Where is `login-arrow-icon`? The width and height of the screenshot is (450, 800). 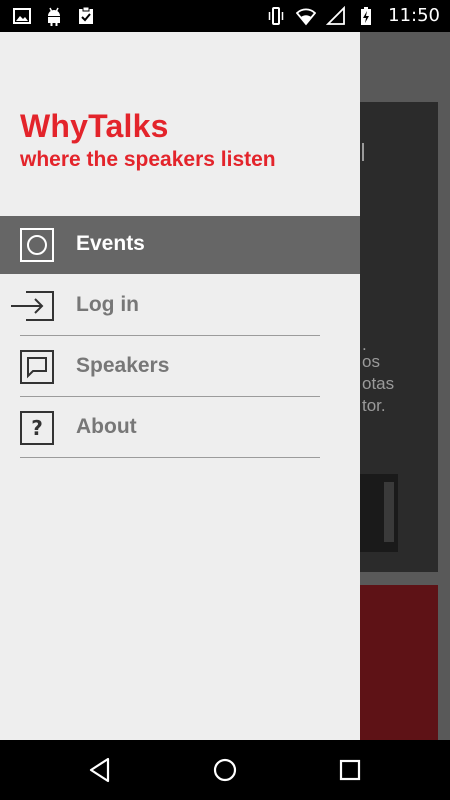 login-arrow-icon is located at coordinates (32, 306).